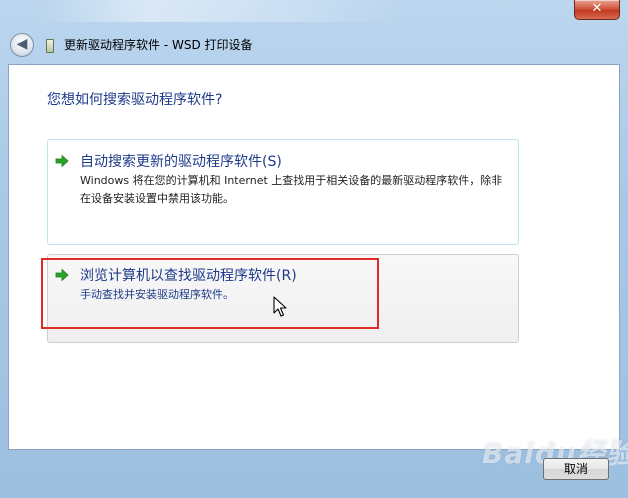 The width and height of the screenshot is (628, 498). Describe the element at coordinates (220, 11) in the screenshot. I see `titlebar-glass` at that location.